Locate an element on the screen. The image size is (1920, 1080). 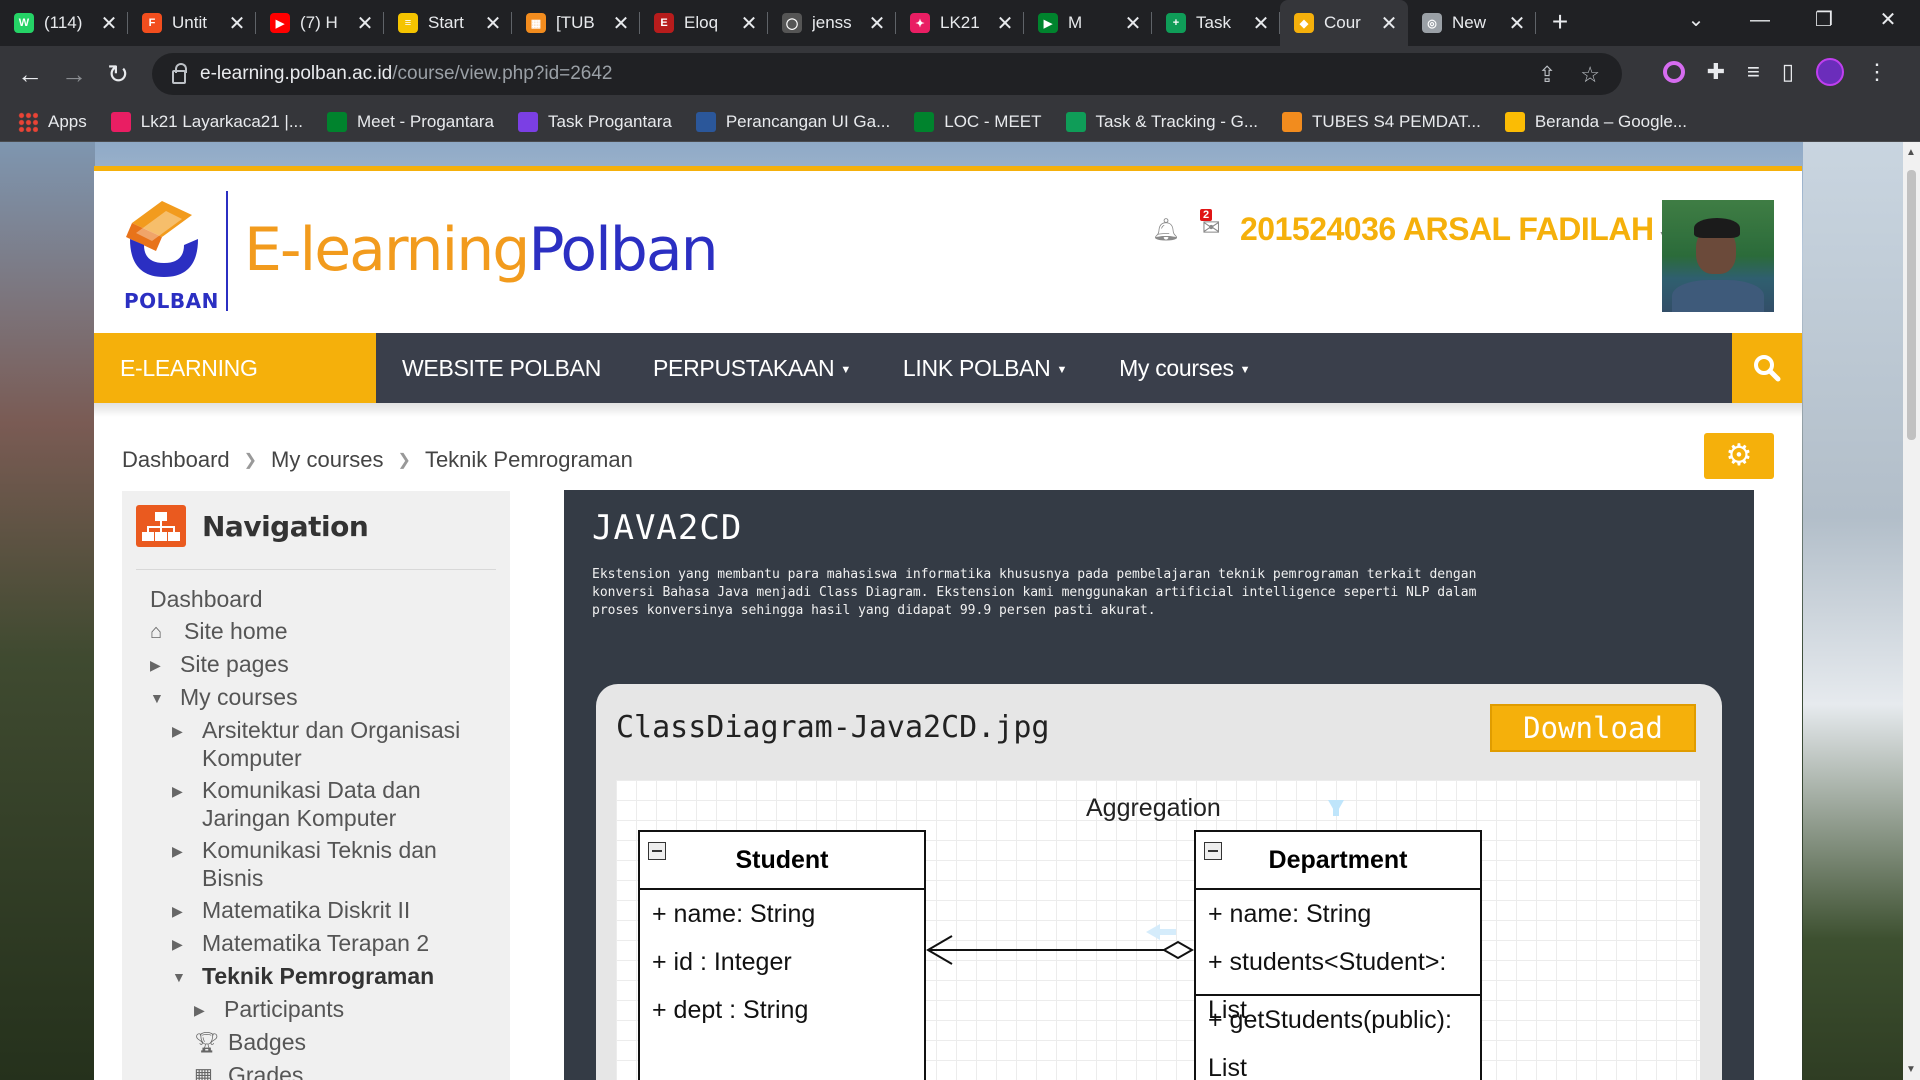
side-panel-icon: ▯ is located at coordinates (1788, 72).